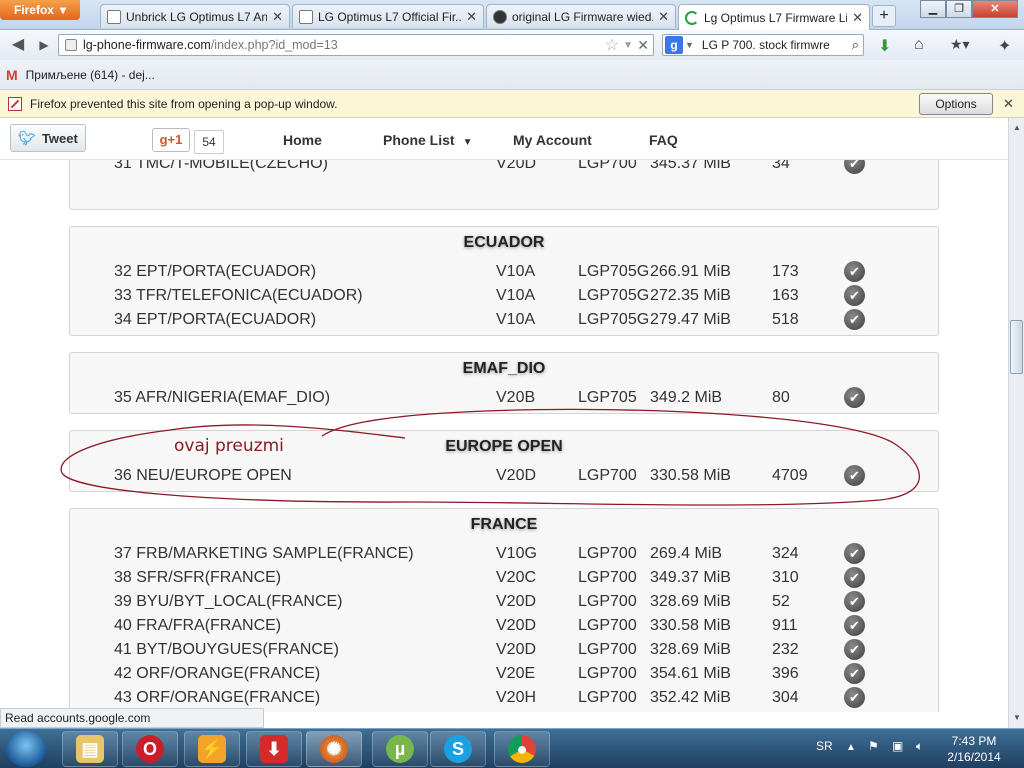 This screenshot has height=768, width=1024. Describe the element at coordinates (552, 140) in the screenshot. I see `menu-my-account: My Account` at that location.